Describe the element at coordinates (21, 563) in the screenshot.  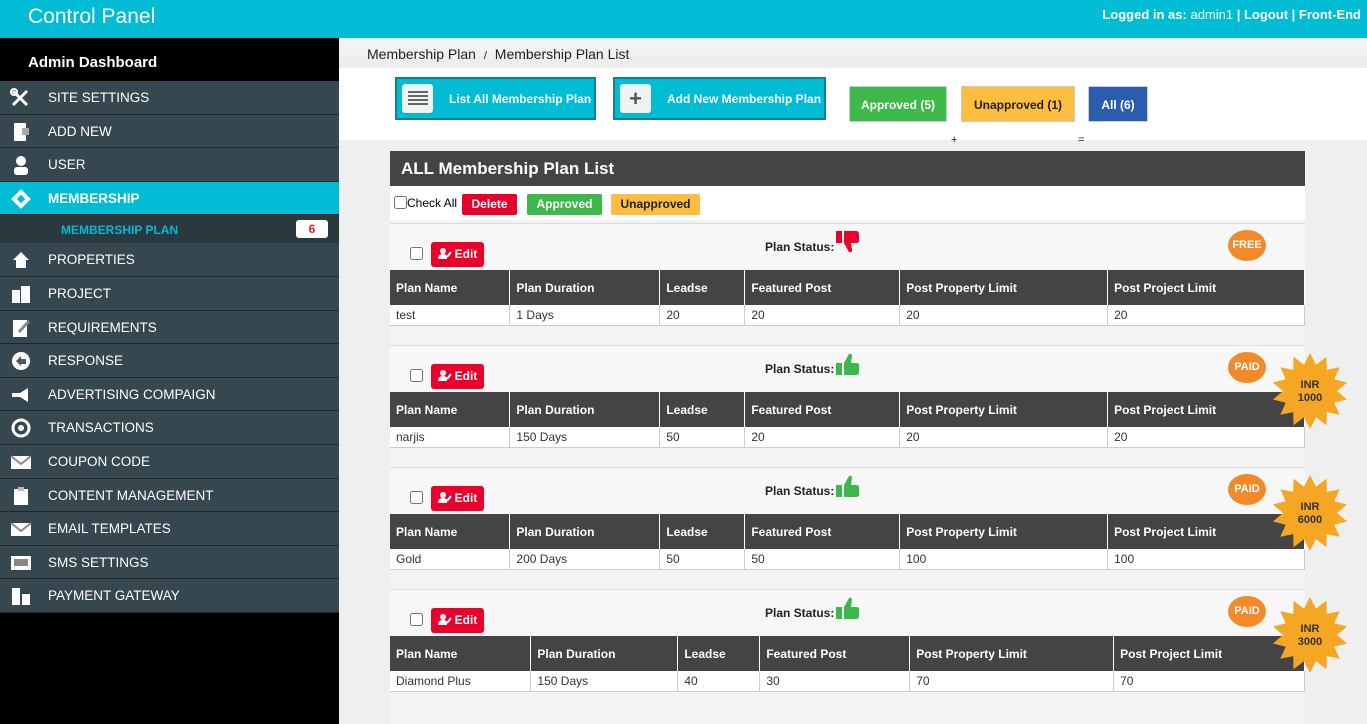
I see `sms-icon` at that location.